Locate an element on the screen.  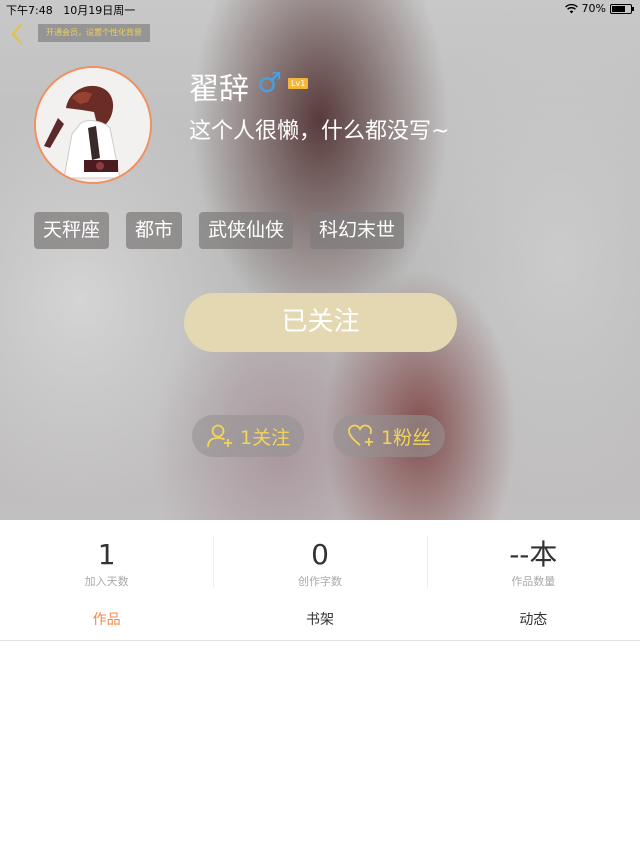
level-badge: Lv1 is located at coordinates (298, 83).